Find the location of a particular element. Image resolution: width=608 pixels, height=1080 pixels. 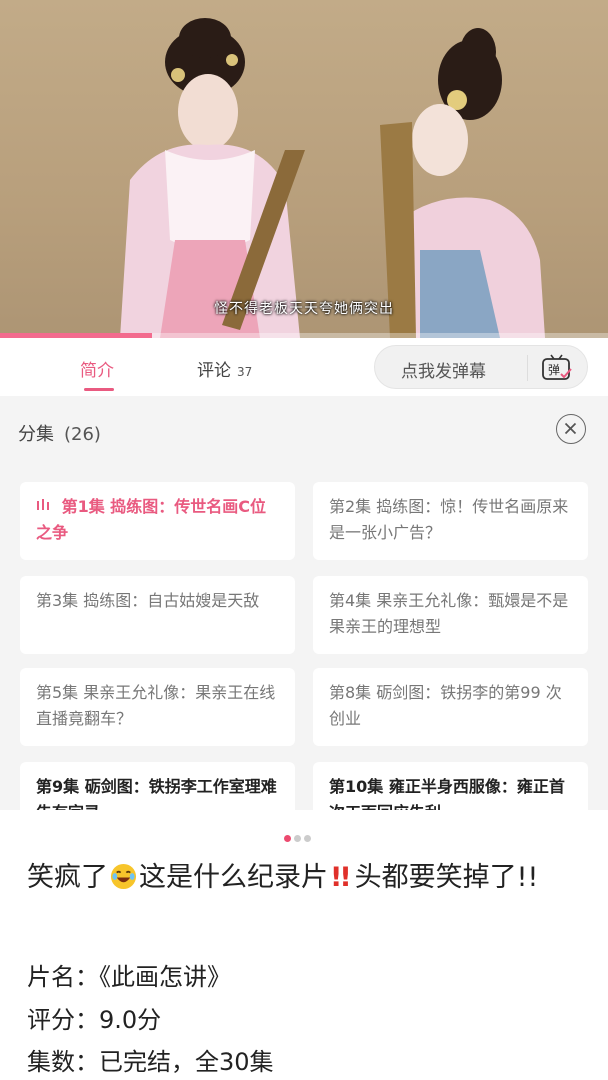

episode-card-4: 第4集 果亲王允礼像：甄嬛是不是果亲王的理想型 is located at coordinates (450, 615).